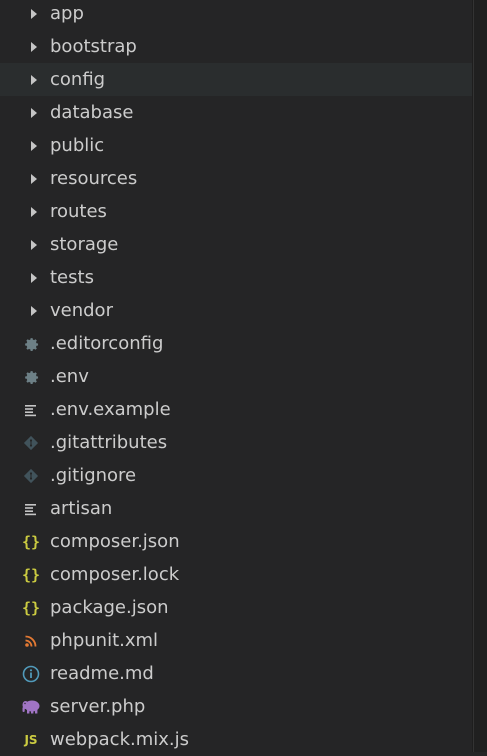 The image size is (487, 756). Describe the element at coordinates (236, 343) in the screenshot. I see `tree-item-editorconfig: .editorconfig` at that location.